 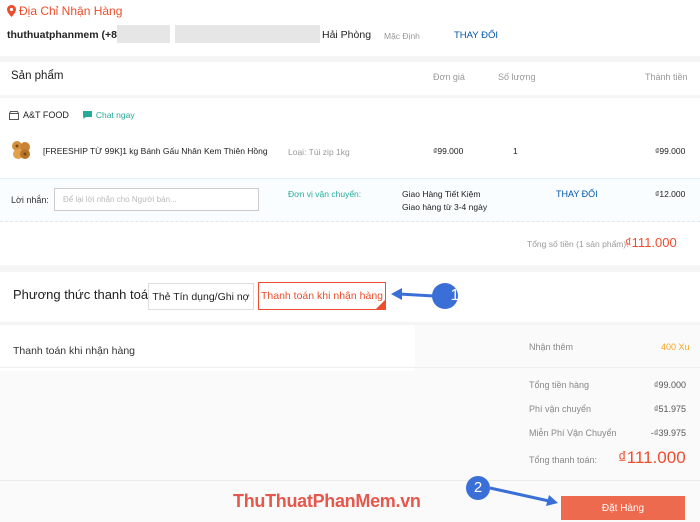 I want to click on payment-option-cod-label: Thanh toán khi nhận hàng, so click(x=322, y=296).